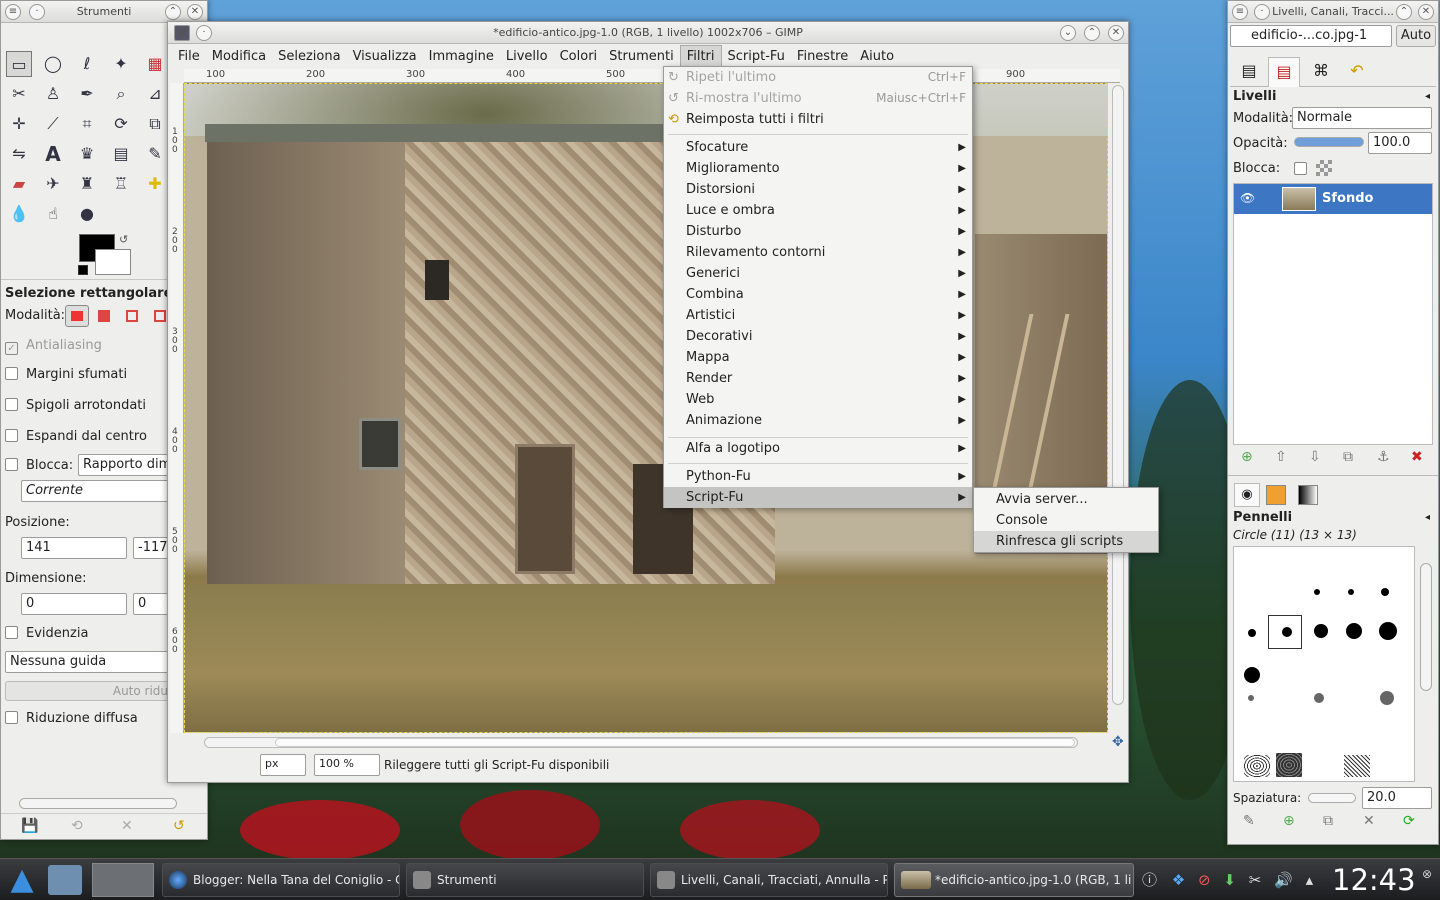  What do you see at coordinates (822, 57) in the screenshot?
I see `menu-windows: Finestre` at bounding box center [822, 57].